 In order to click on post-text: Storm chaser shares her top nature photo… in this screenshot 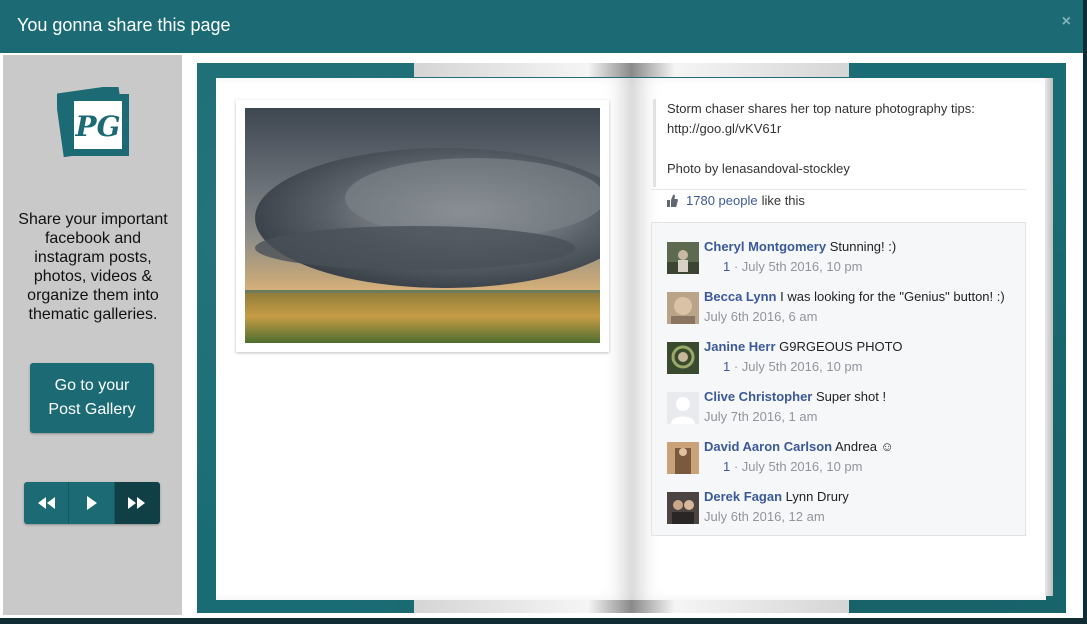, I will do `click(846, 143)`.